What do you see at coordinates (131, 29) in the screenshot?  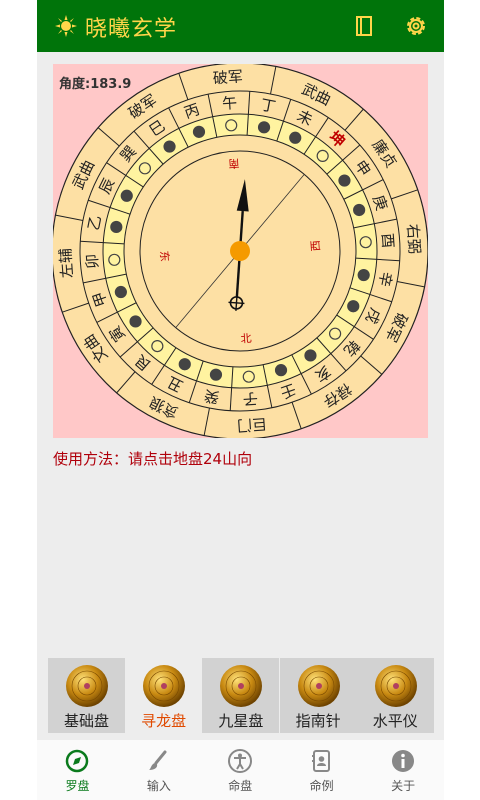 I see `app-title: 晓曦玄学` at bounding box center [131, 29].